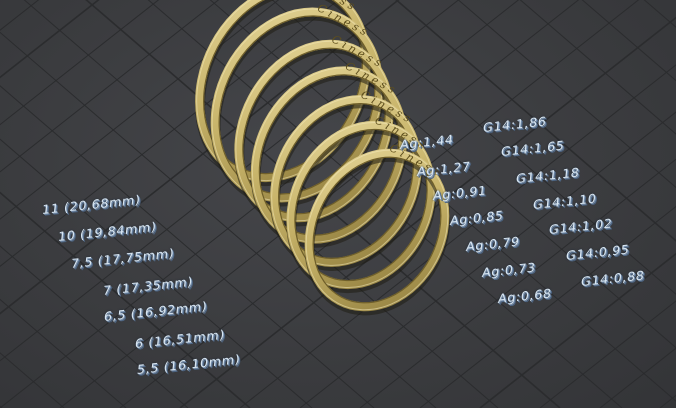 The image size is (676, 408). I want to click on ring-5: C i n e s s, so click(346, 179).